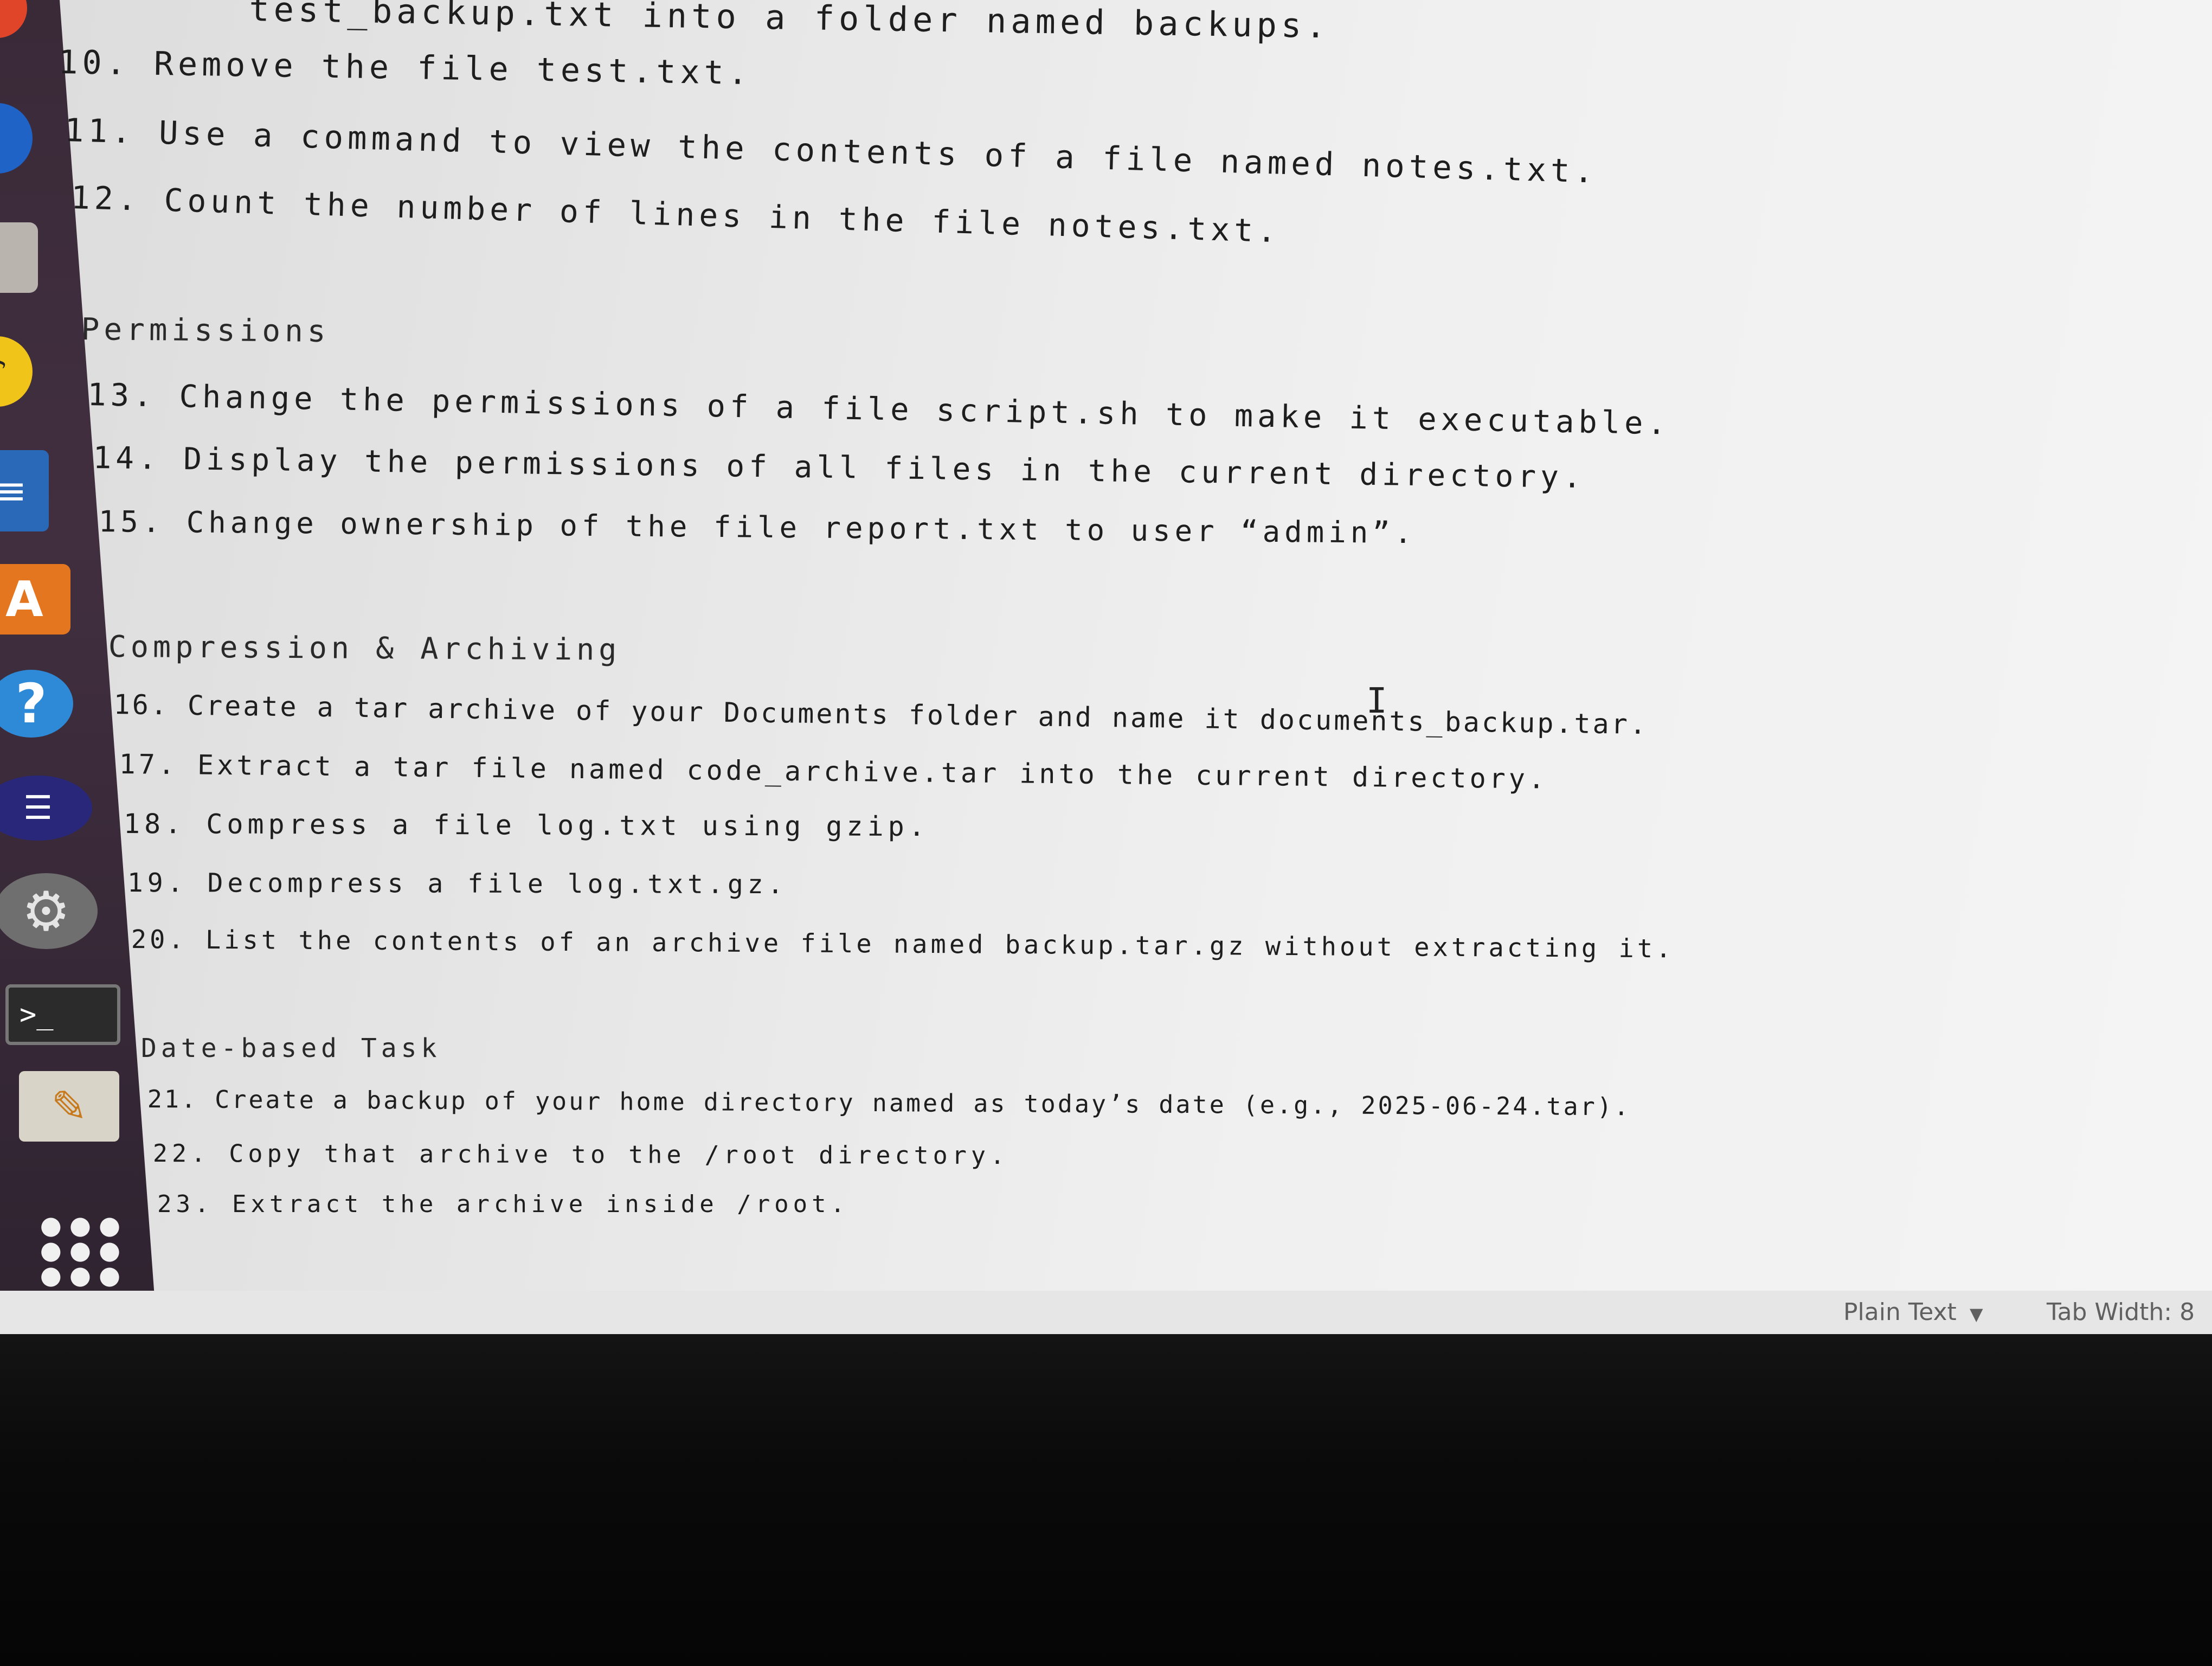  I want to click on section-heading: Date-based Task, so click(291, 1048).